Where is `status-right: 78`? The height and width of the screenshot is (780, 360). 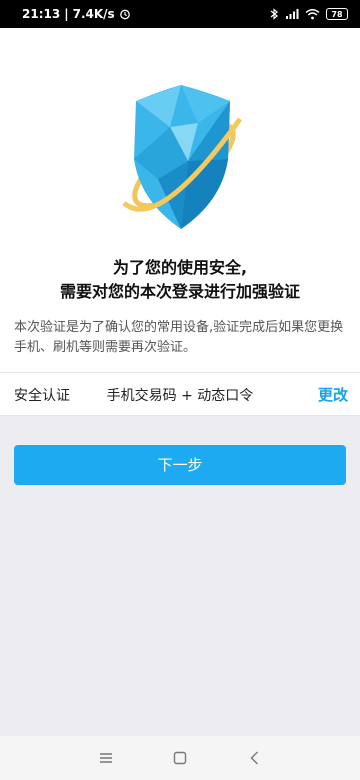
status-right: 78 is located at coordinates (308, 14).